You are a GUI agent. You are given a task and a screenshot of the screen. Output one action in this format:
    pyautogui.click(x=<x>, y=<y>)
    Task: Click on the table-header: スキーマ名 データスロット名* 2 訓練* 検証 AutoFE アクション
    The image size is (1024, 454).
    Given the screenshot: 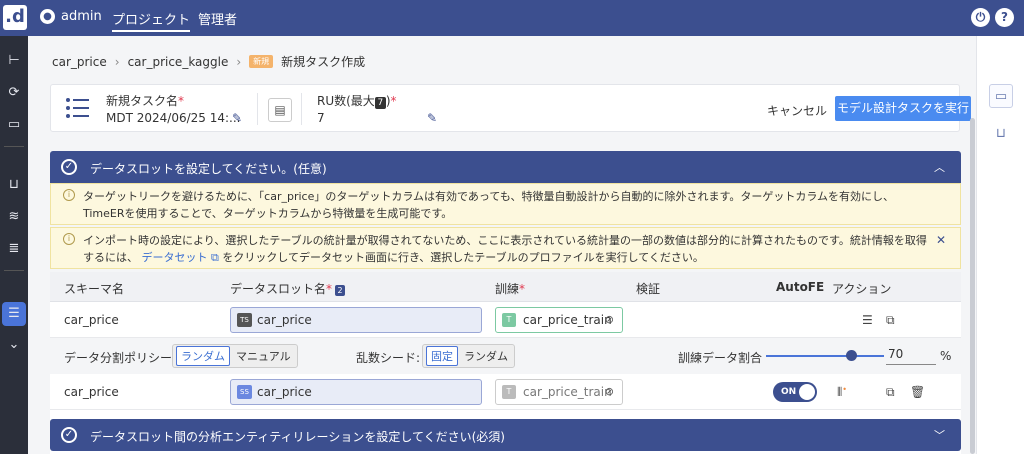 What is the action you would take?
    pyautogui.click(x=505, y=287)
    